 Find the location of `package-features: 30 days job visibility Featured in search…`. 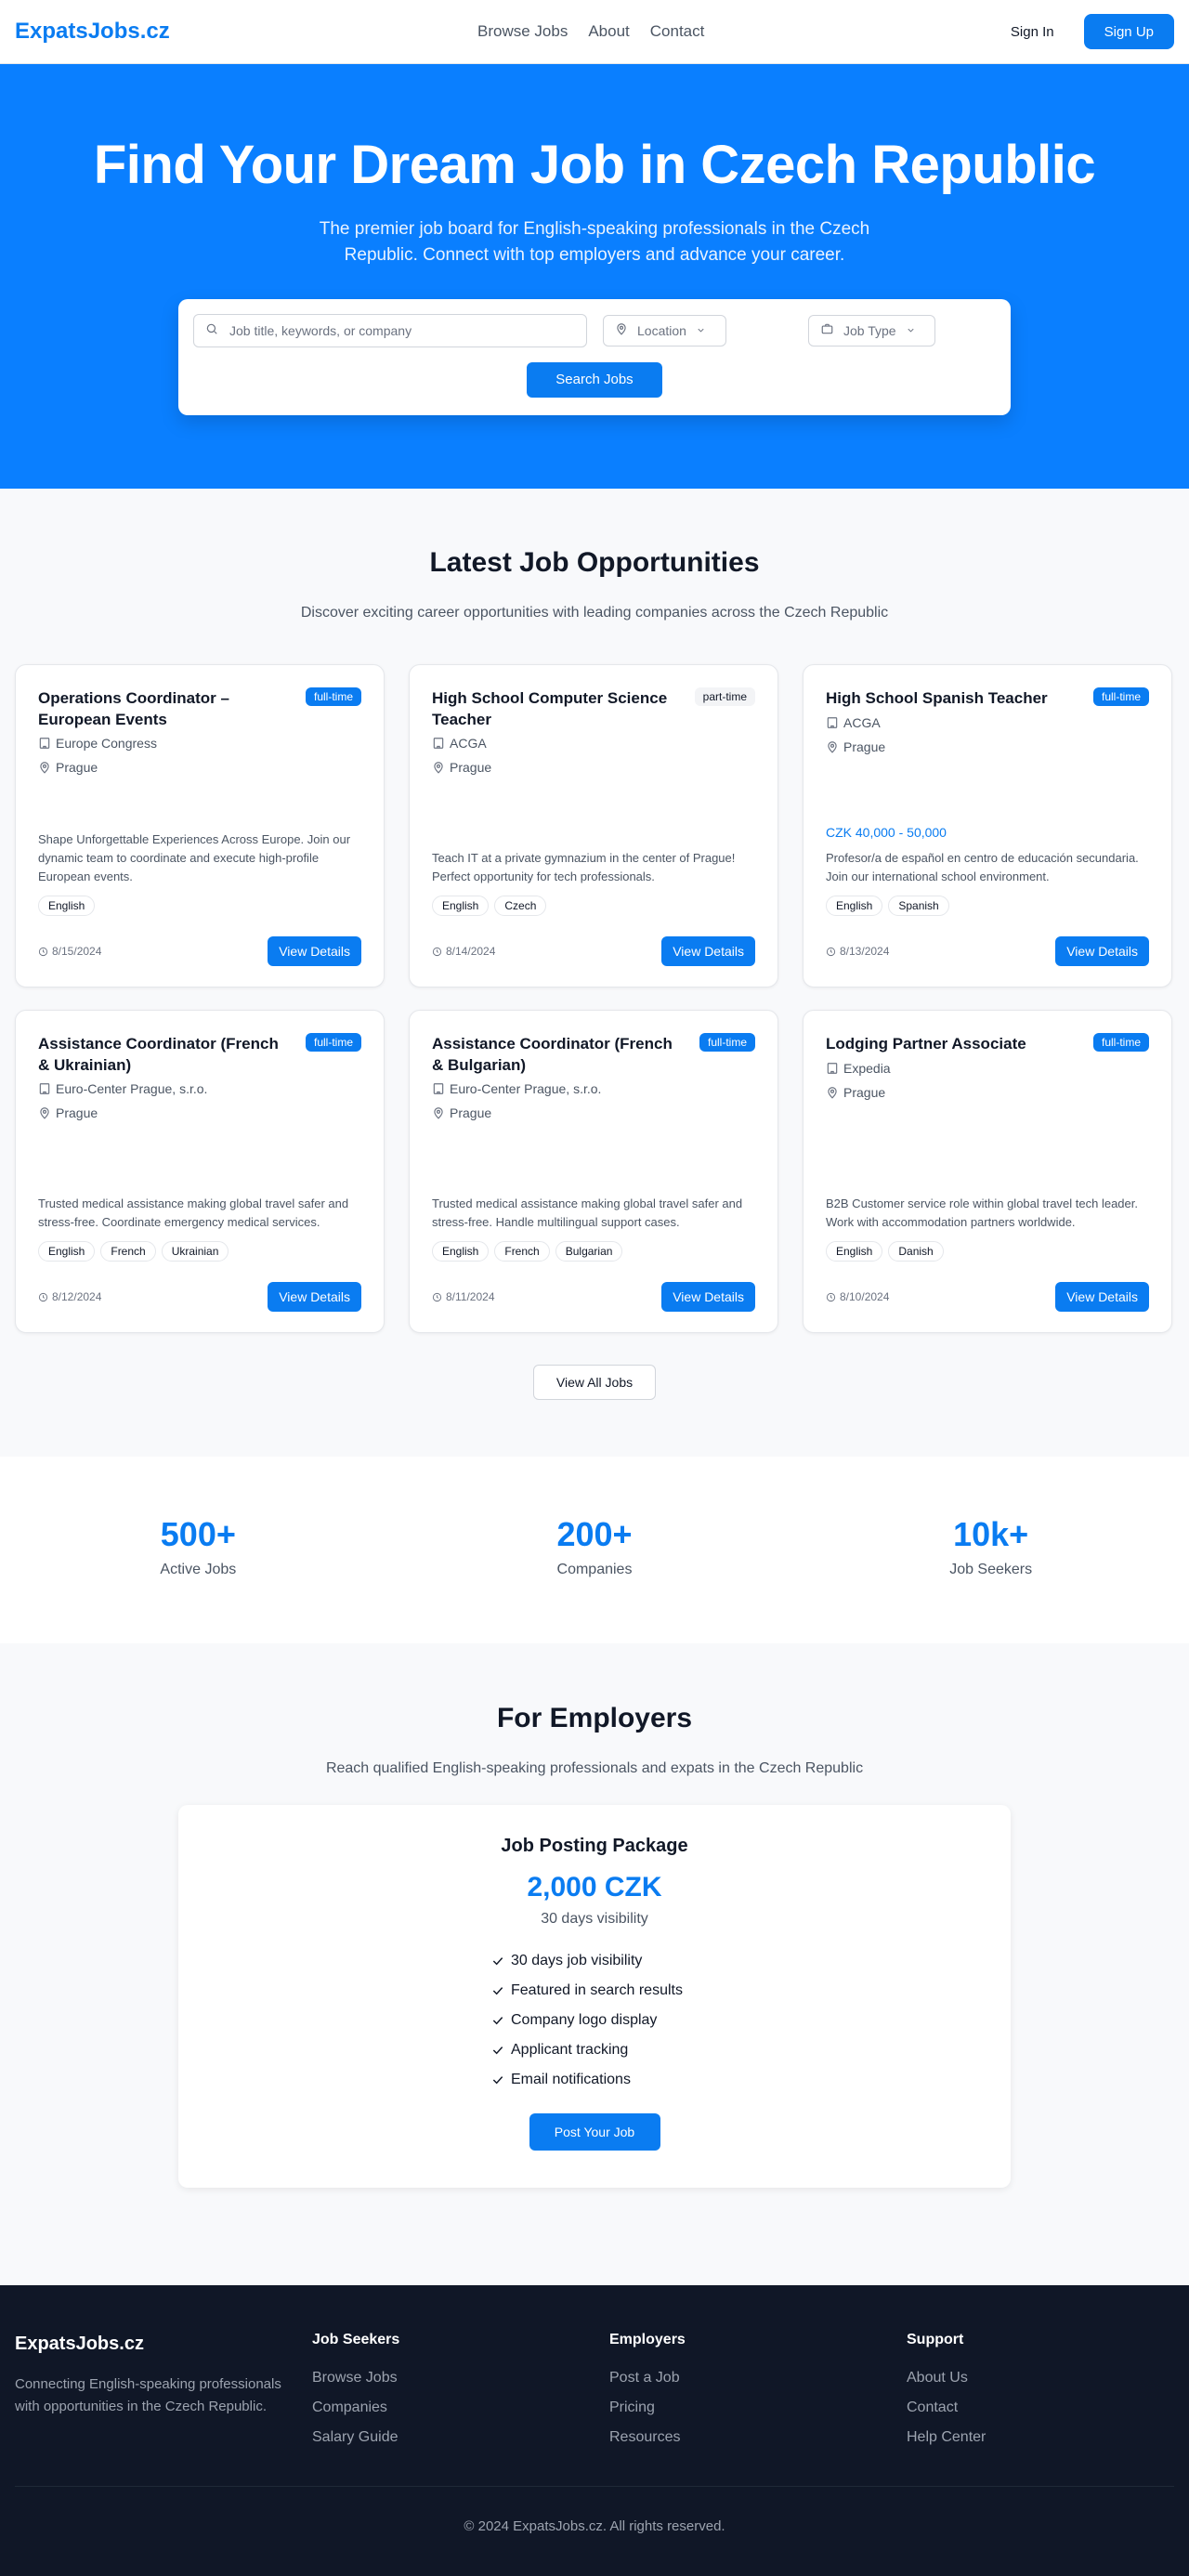

package-features: 30 days job visibility Featured in search… is located at coordinates (594, 2021).